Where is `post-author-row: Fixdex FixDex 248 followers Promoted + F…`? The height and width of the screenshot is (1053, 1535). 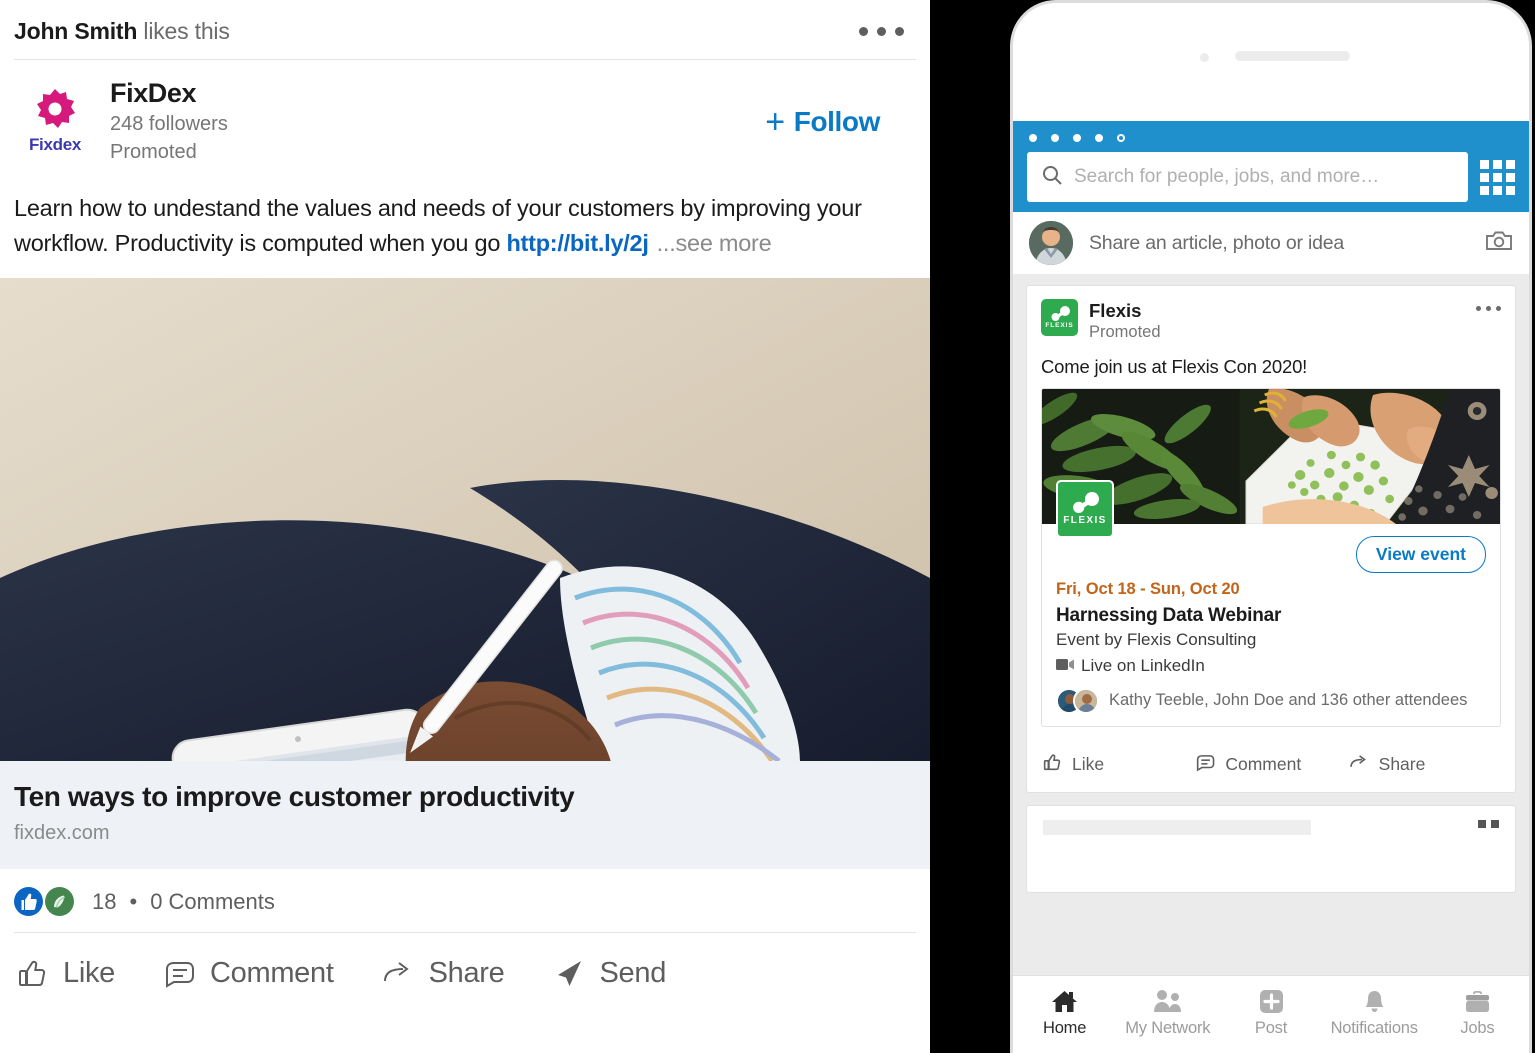
post-author-row: Fixdex FixDex 248 followers Promoted + F… is located at coordinates (465, 120).